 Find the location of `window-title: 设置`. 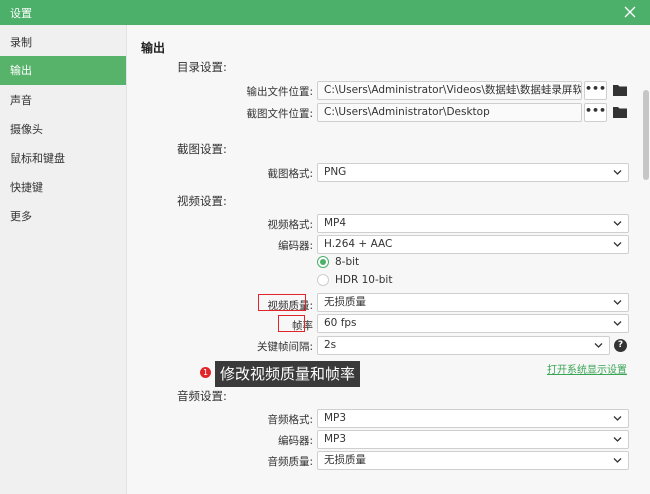

window-title: 设置 is located at coordinates (21, 13).